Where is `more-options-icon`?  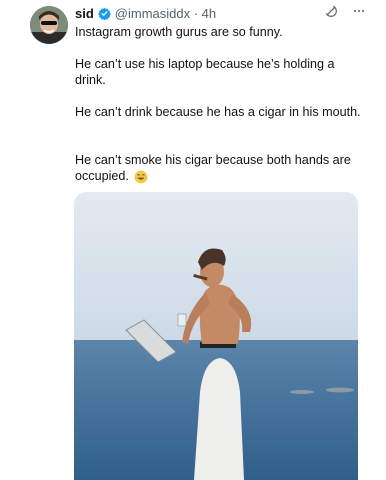 more-options-icon is located at coordinates (359, 11).